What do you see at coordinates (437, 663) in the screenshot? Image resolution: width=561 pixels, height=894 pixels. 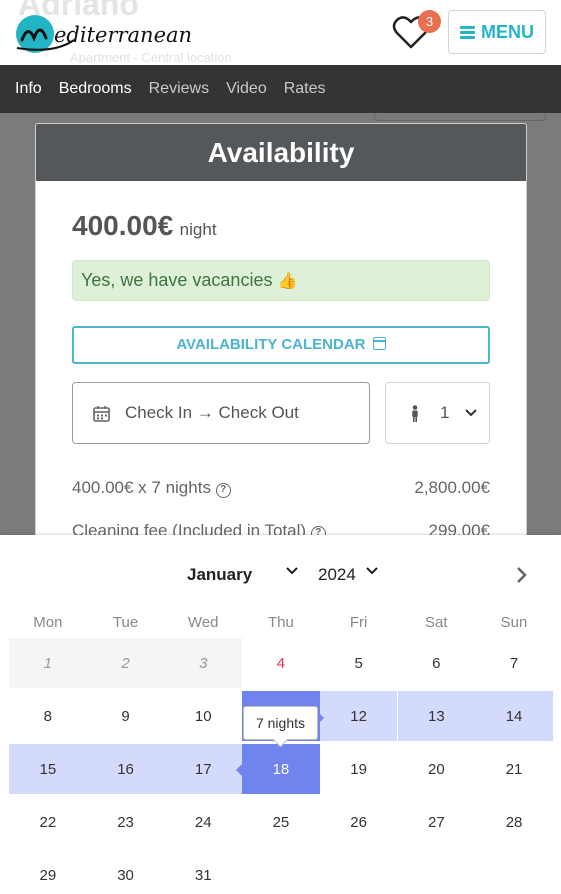 I see `calendar-day: 6` at bounding box center [437, 663].